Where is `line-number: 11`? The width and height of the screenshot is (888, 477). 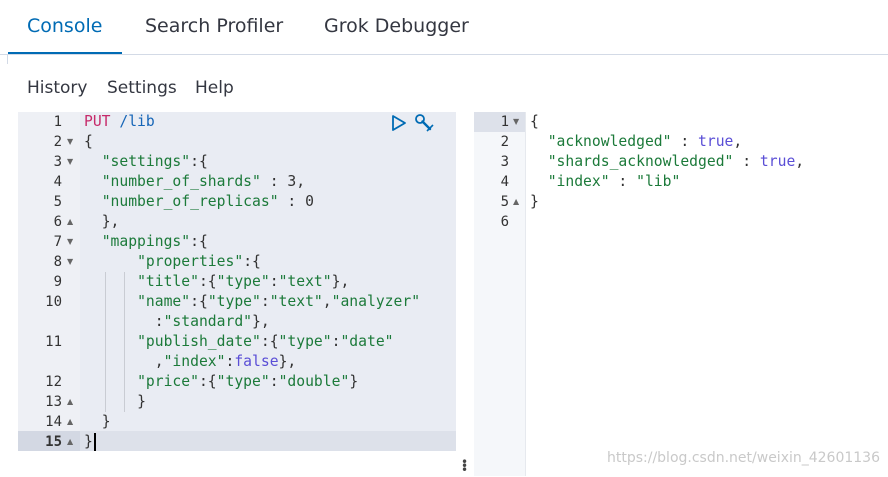 line-number: 11 is located at coordinates (53, 342).